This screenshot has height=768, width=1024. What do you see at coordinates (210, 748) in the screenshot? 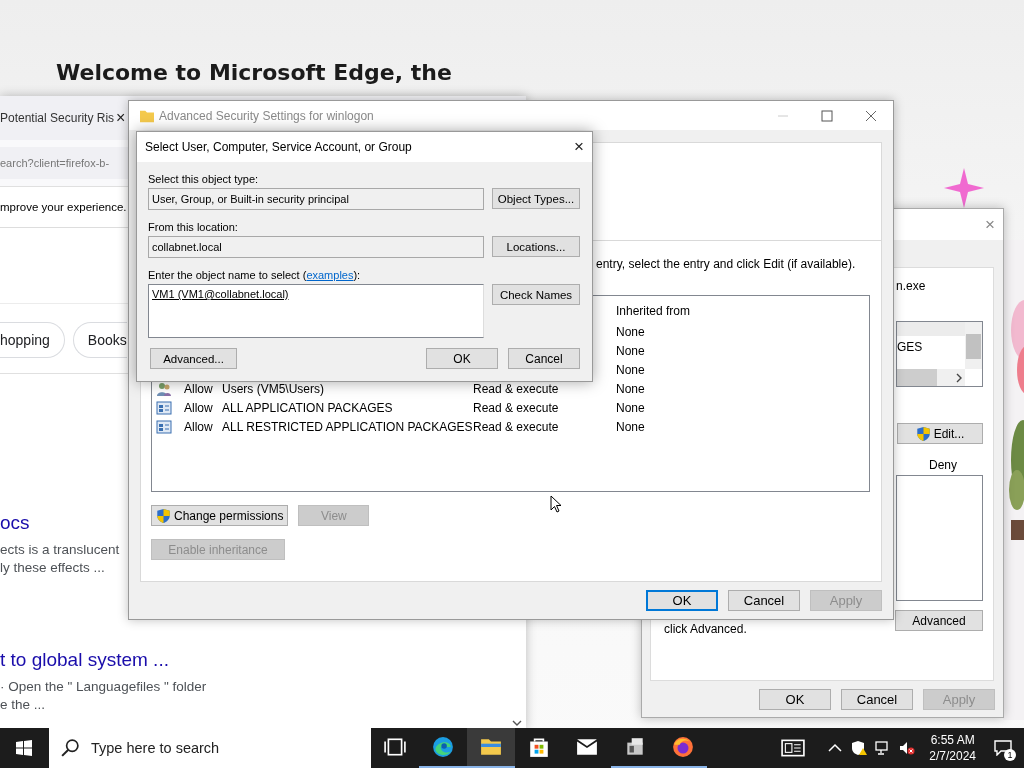
I see `taskbar-search-field: Type here to search` at bounding box center [210, 748].